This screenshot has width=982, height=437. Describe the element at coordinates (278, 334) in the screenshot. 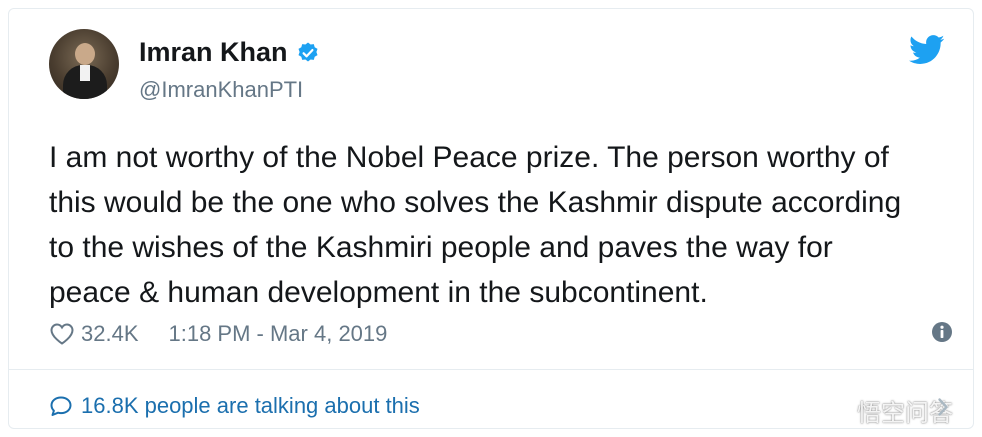

I see `tweet-timestamp: 1:18 PM - Mar 4, 2019` at that location.